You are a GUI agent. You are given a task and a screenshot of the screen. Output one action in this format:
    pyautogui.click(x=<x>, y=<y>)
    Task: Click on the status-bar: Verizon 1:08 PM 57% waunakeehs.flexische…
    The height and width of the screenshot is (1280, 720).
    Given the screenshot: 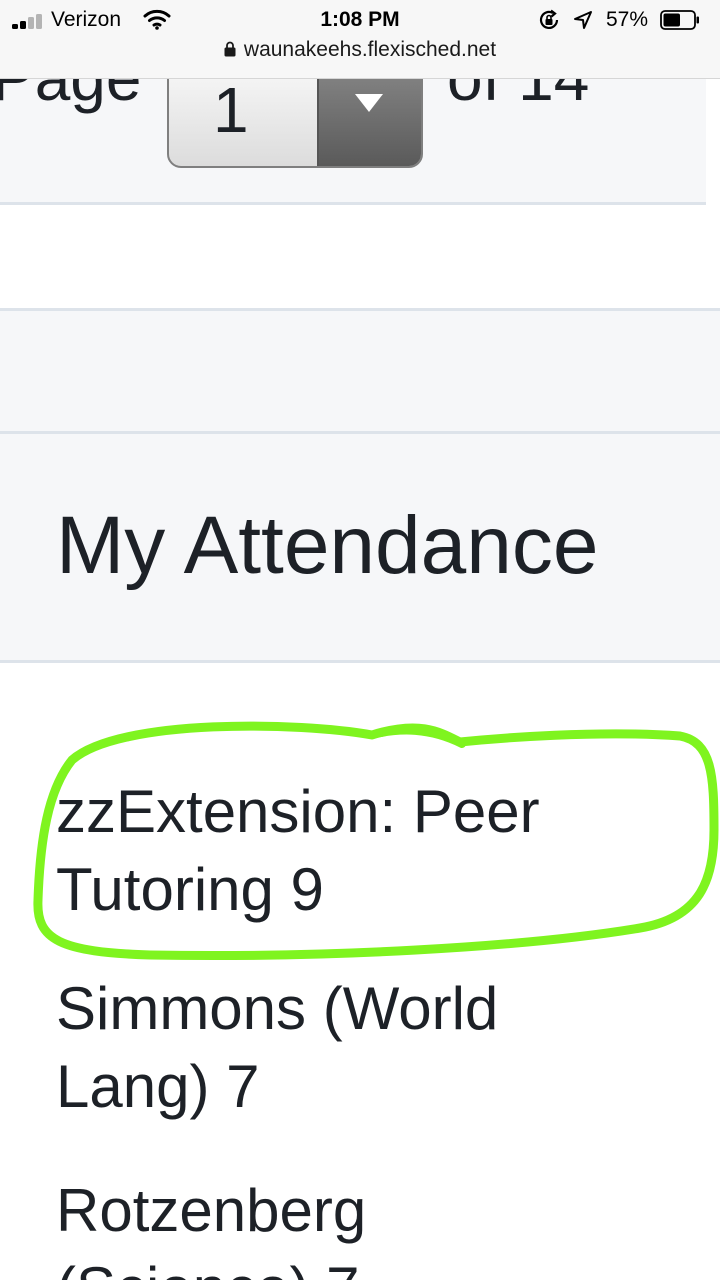 What is the action you would take?
    pyautogui.click(x=360, y=39)
    